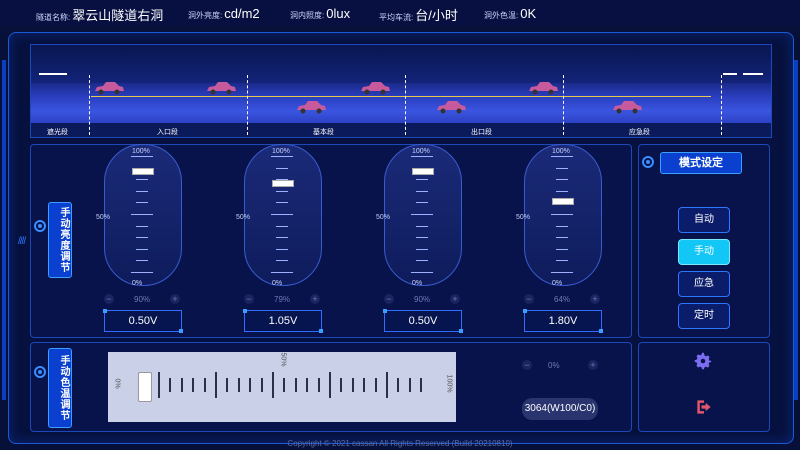  I want to click on tunnel-name: 隧道名称: 翠云山隧道右洞, so click(99, 15).